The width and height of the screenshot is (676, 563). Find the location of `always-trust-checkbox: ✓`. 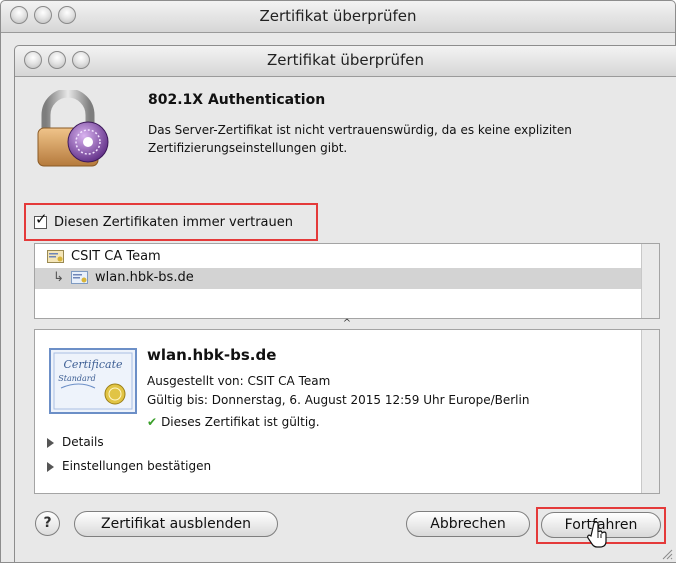

always-trust-checkbox: ✓ is located at coordinates (41, 220).